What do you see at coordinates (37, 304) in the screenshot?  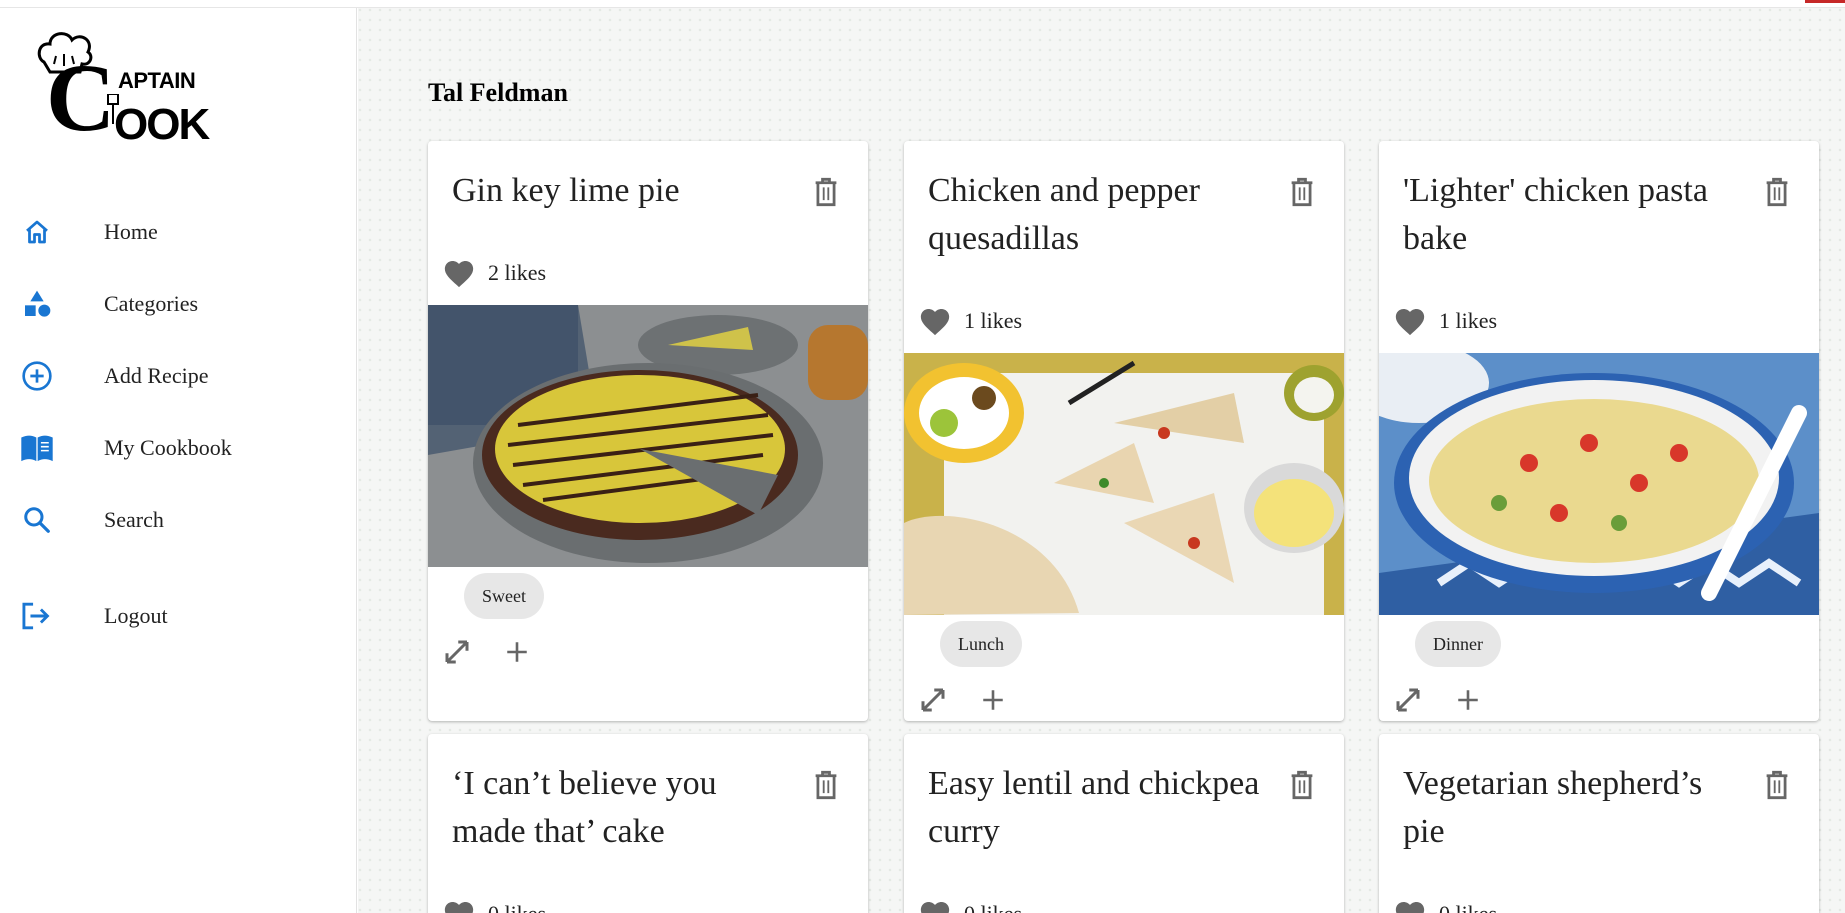 I see `shapes-icon` at bounding box center [37, 304].